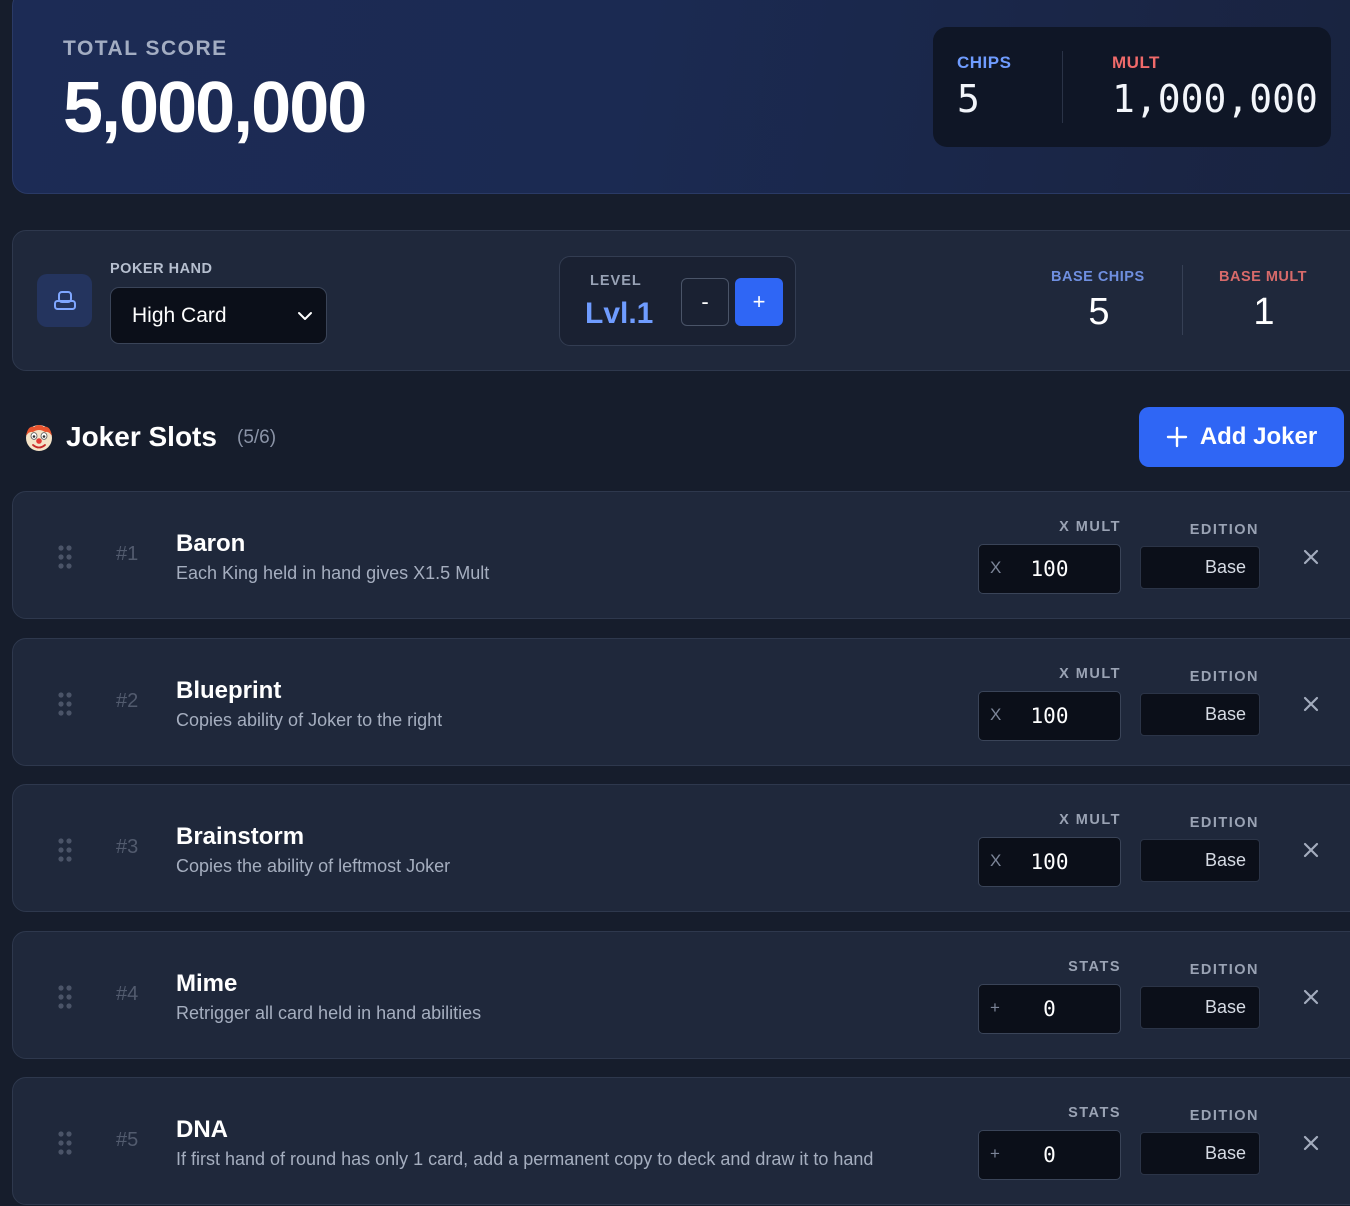  Describe the element at coordinates (1099, 312) in the screenshot. I see `base-chips-value: 5` at that location.